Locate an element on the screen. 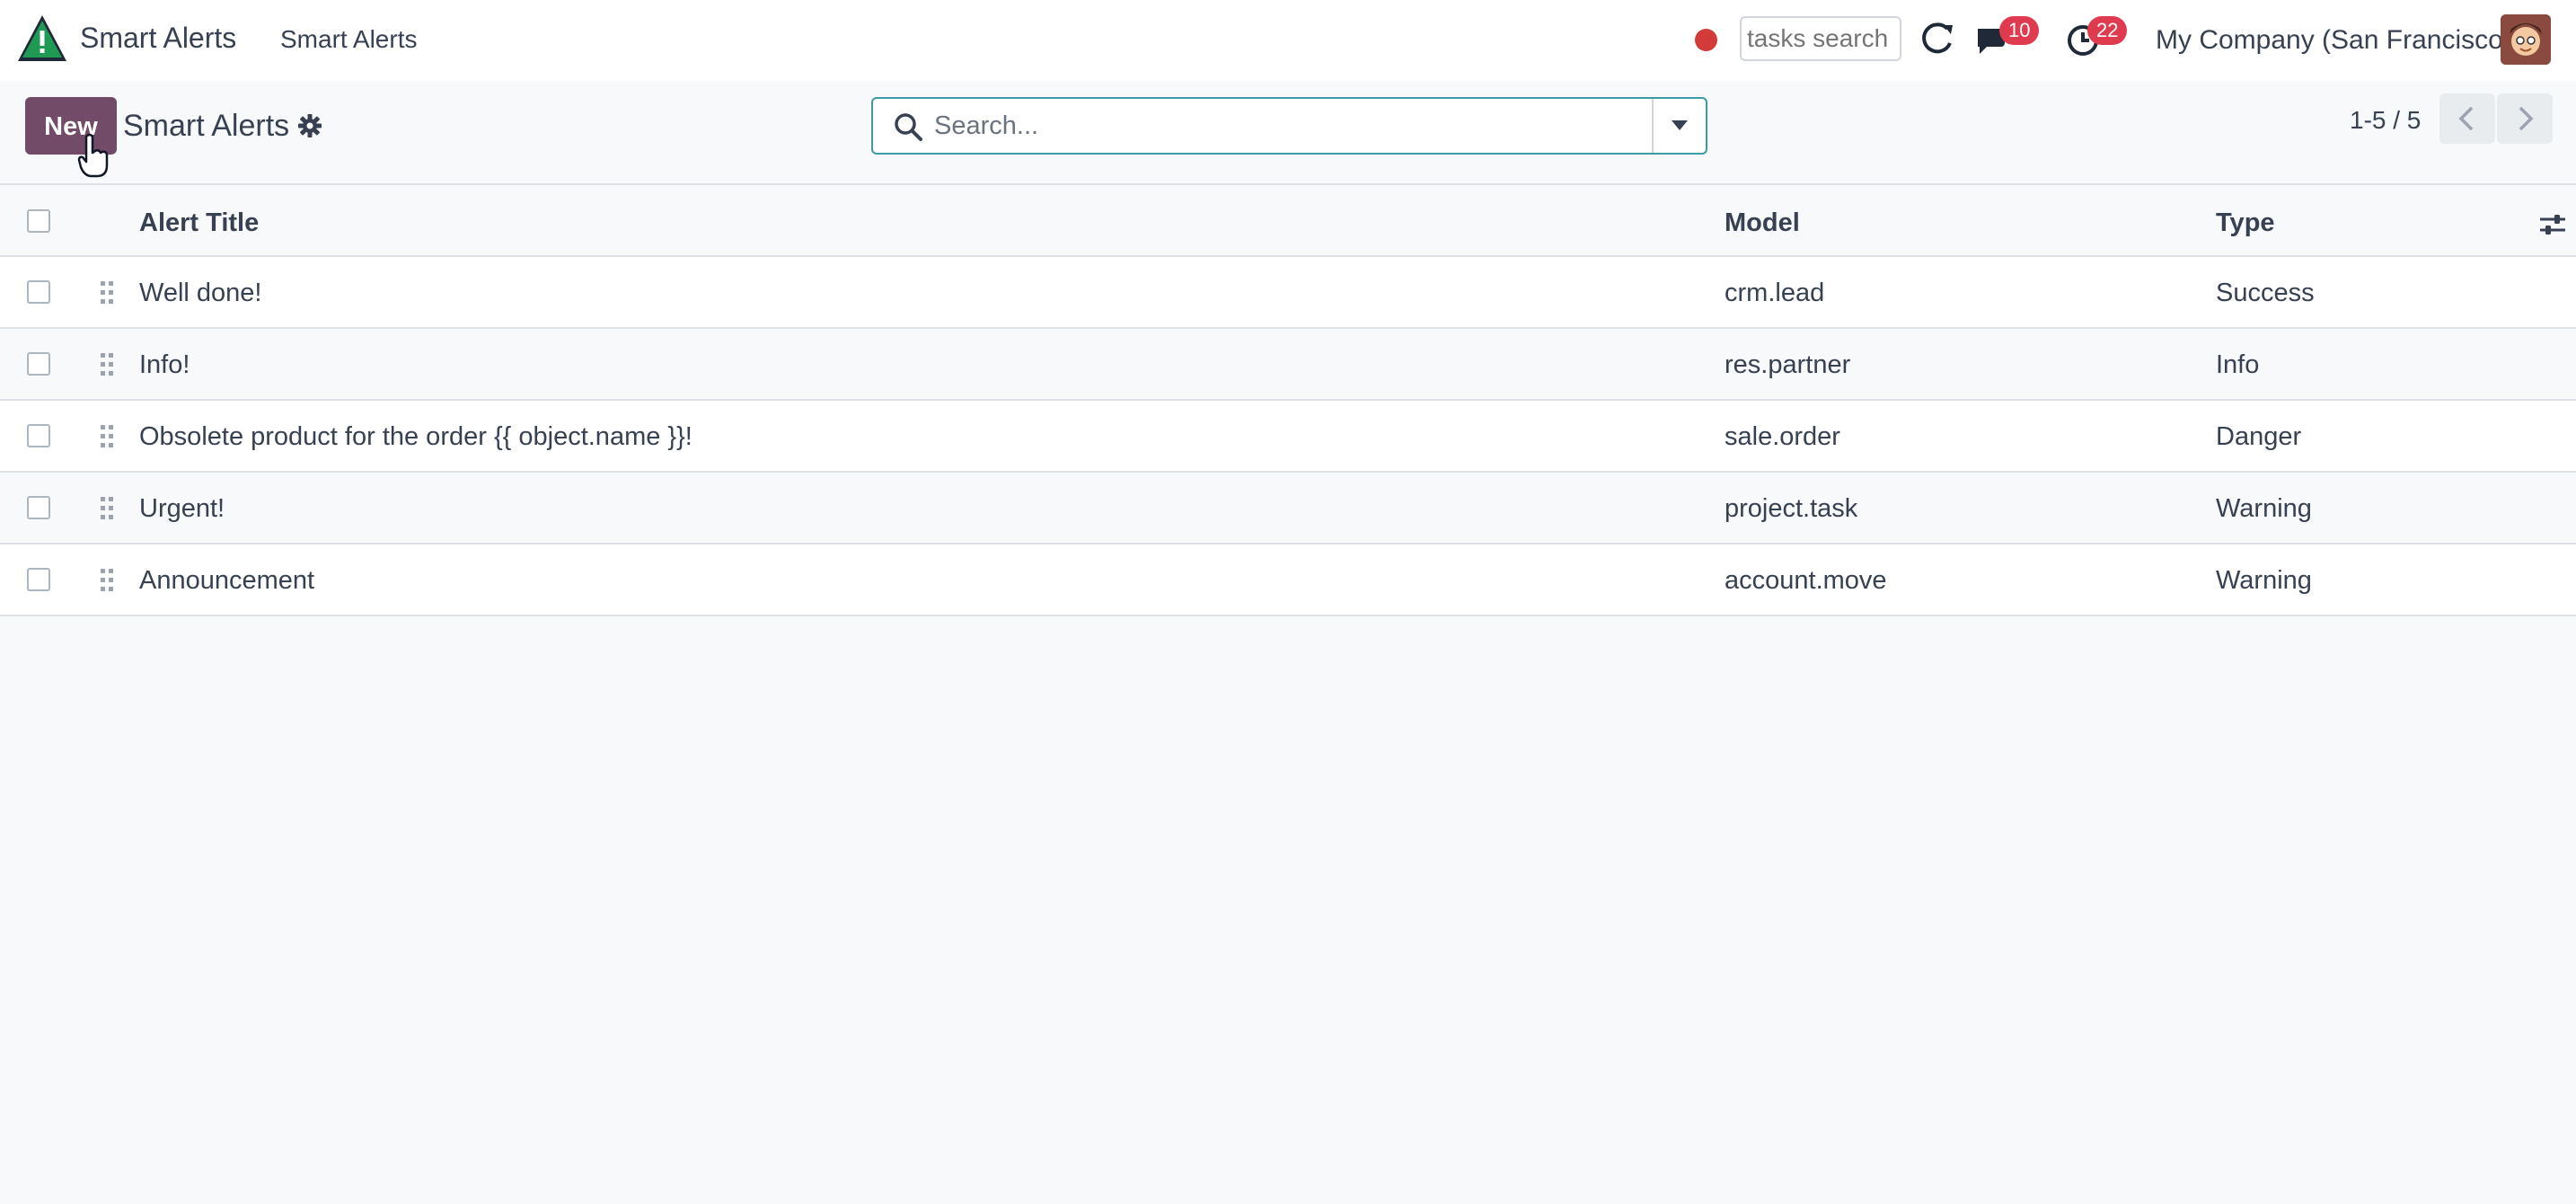  list-header: Alert Title Model Type is located at coordinates (1288, 220).